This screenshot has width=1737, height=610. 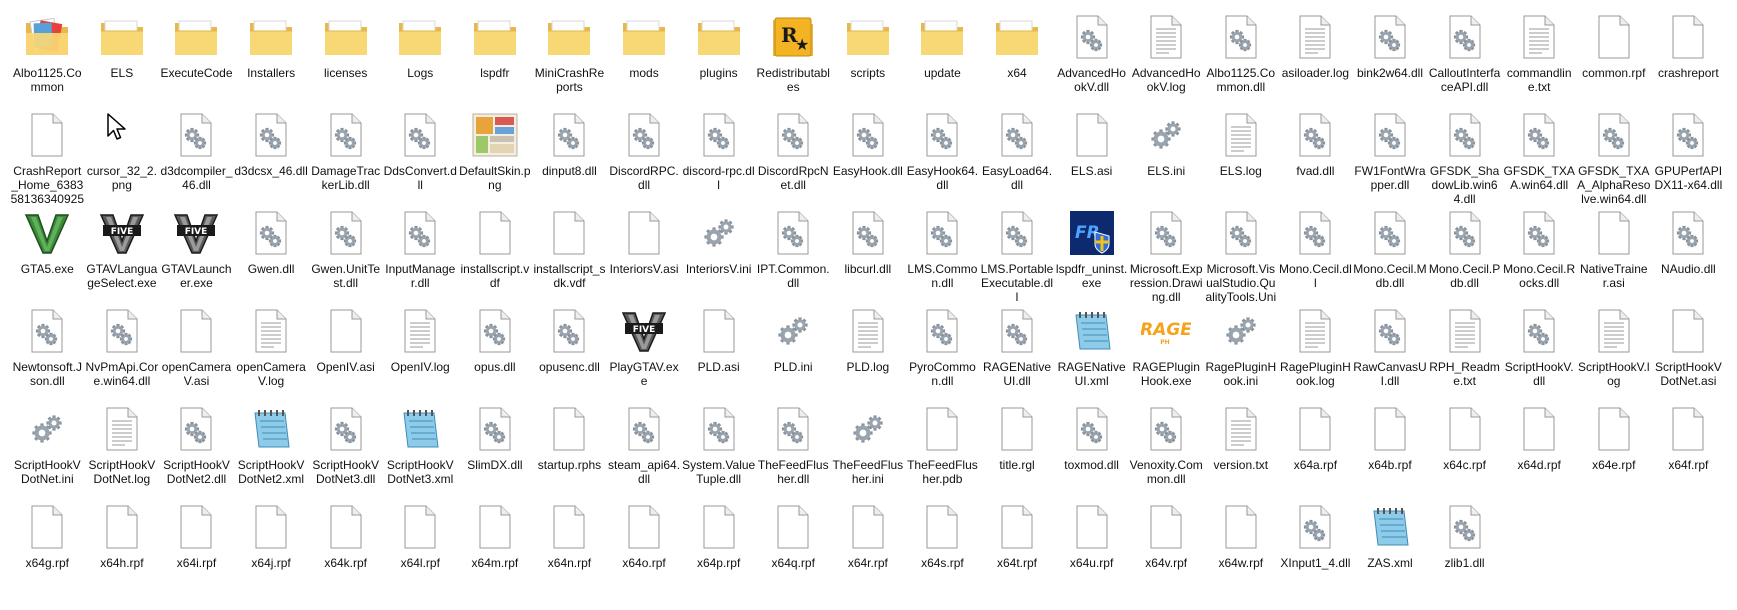 What do you see at coordinates (1091, 451) in the screenshot?
I see `file-item-toxmod-dll: toxmod.dll` at bounding box center [1091, 451].